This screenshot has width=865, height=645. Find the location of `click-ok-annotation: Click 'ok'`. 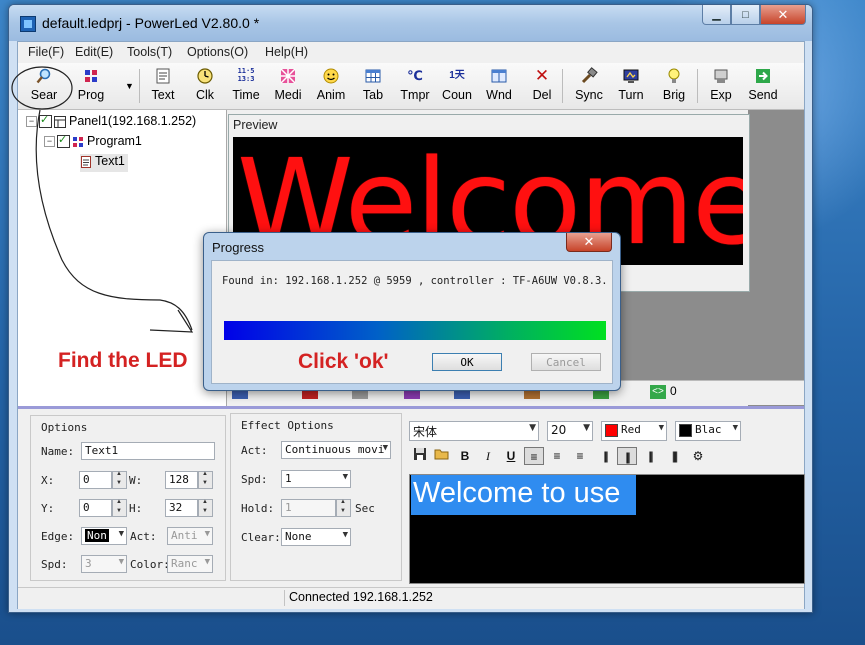

click-ok-annotation: Click 'ok' is located at coordinates (343, 361).